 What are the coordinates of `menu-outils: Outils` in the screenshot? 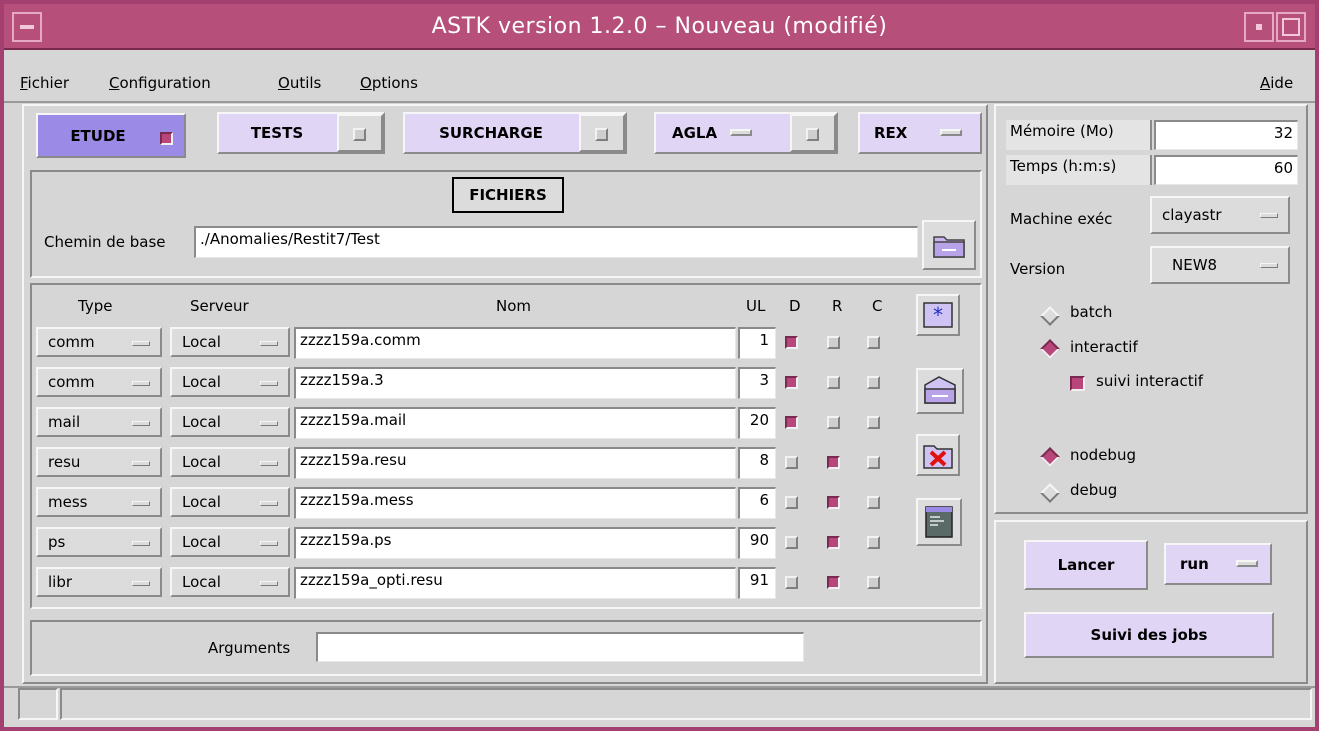 It's located at (299, 83).